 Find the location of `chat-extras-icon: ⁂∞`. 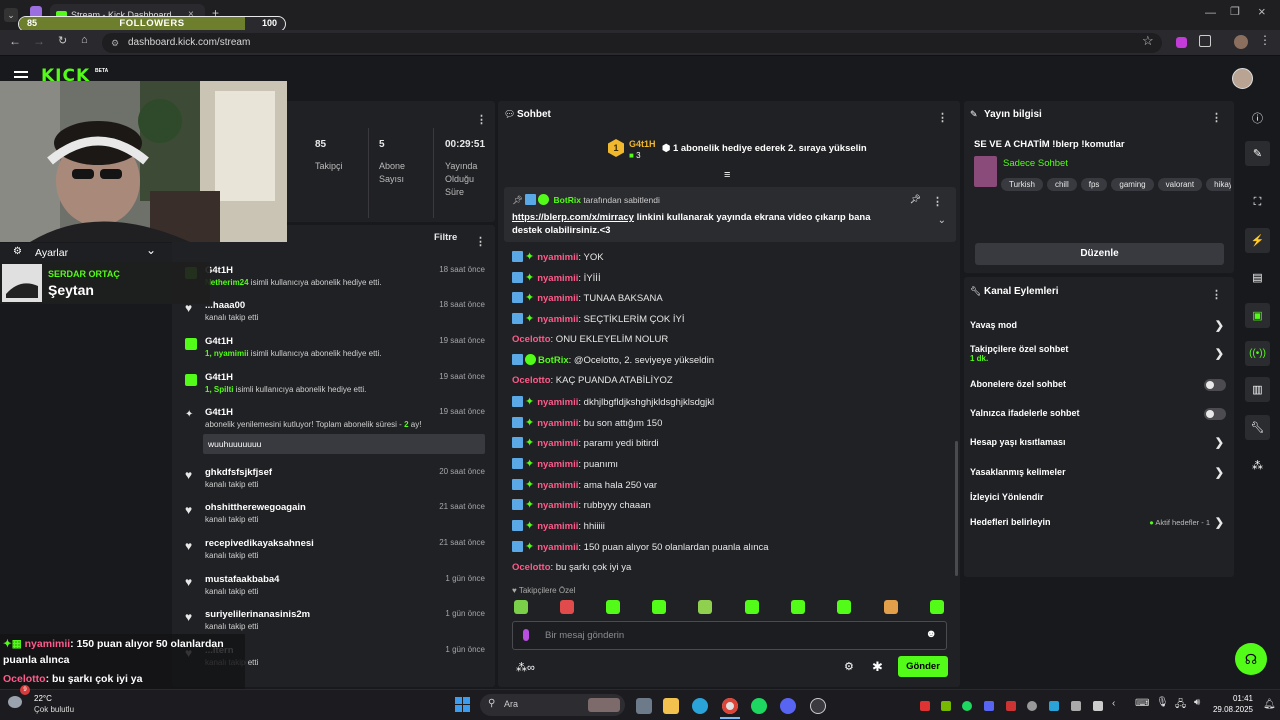

chat-extras-icon: ⁂∞ is located at coordinates (525, 667).